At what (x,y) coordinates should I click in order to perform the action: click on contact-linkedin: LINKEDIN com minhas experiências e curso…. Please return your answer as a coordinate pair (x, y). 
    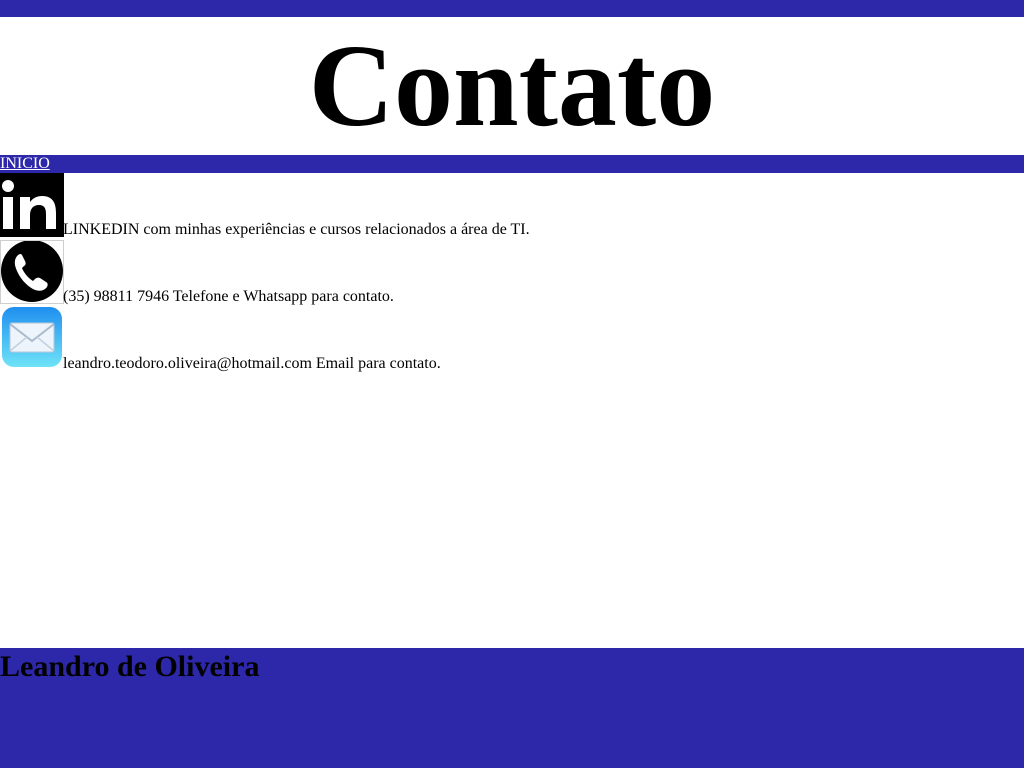
    Looking at the image, I should click on (512, 205).